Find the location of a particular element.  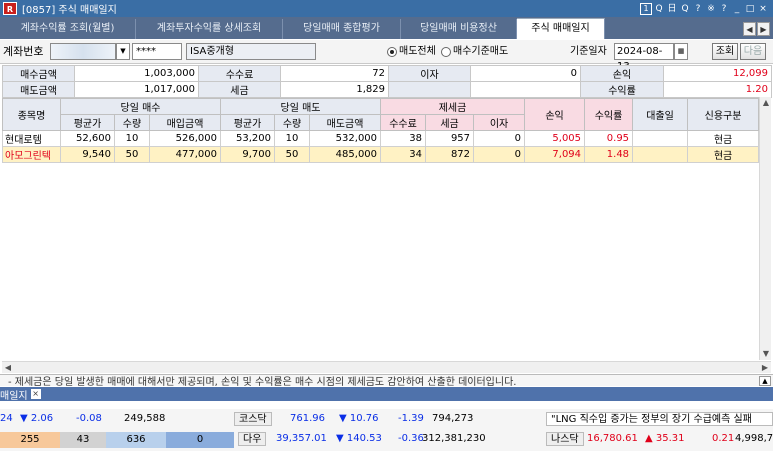

col-stock-name: 종목명 is located at coordinates (31, 114).